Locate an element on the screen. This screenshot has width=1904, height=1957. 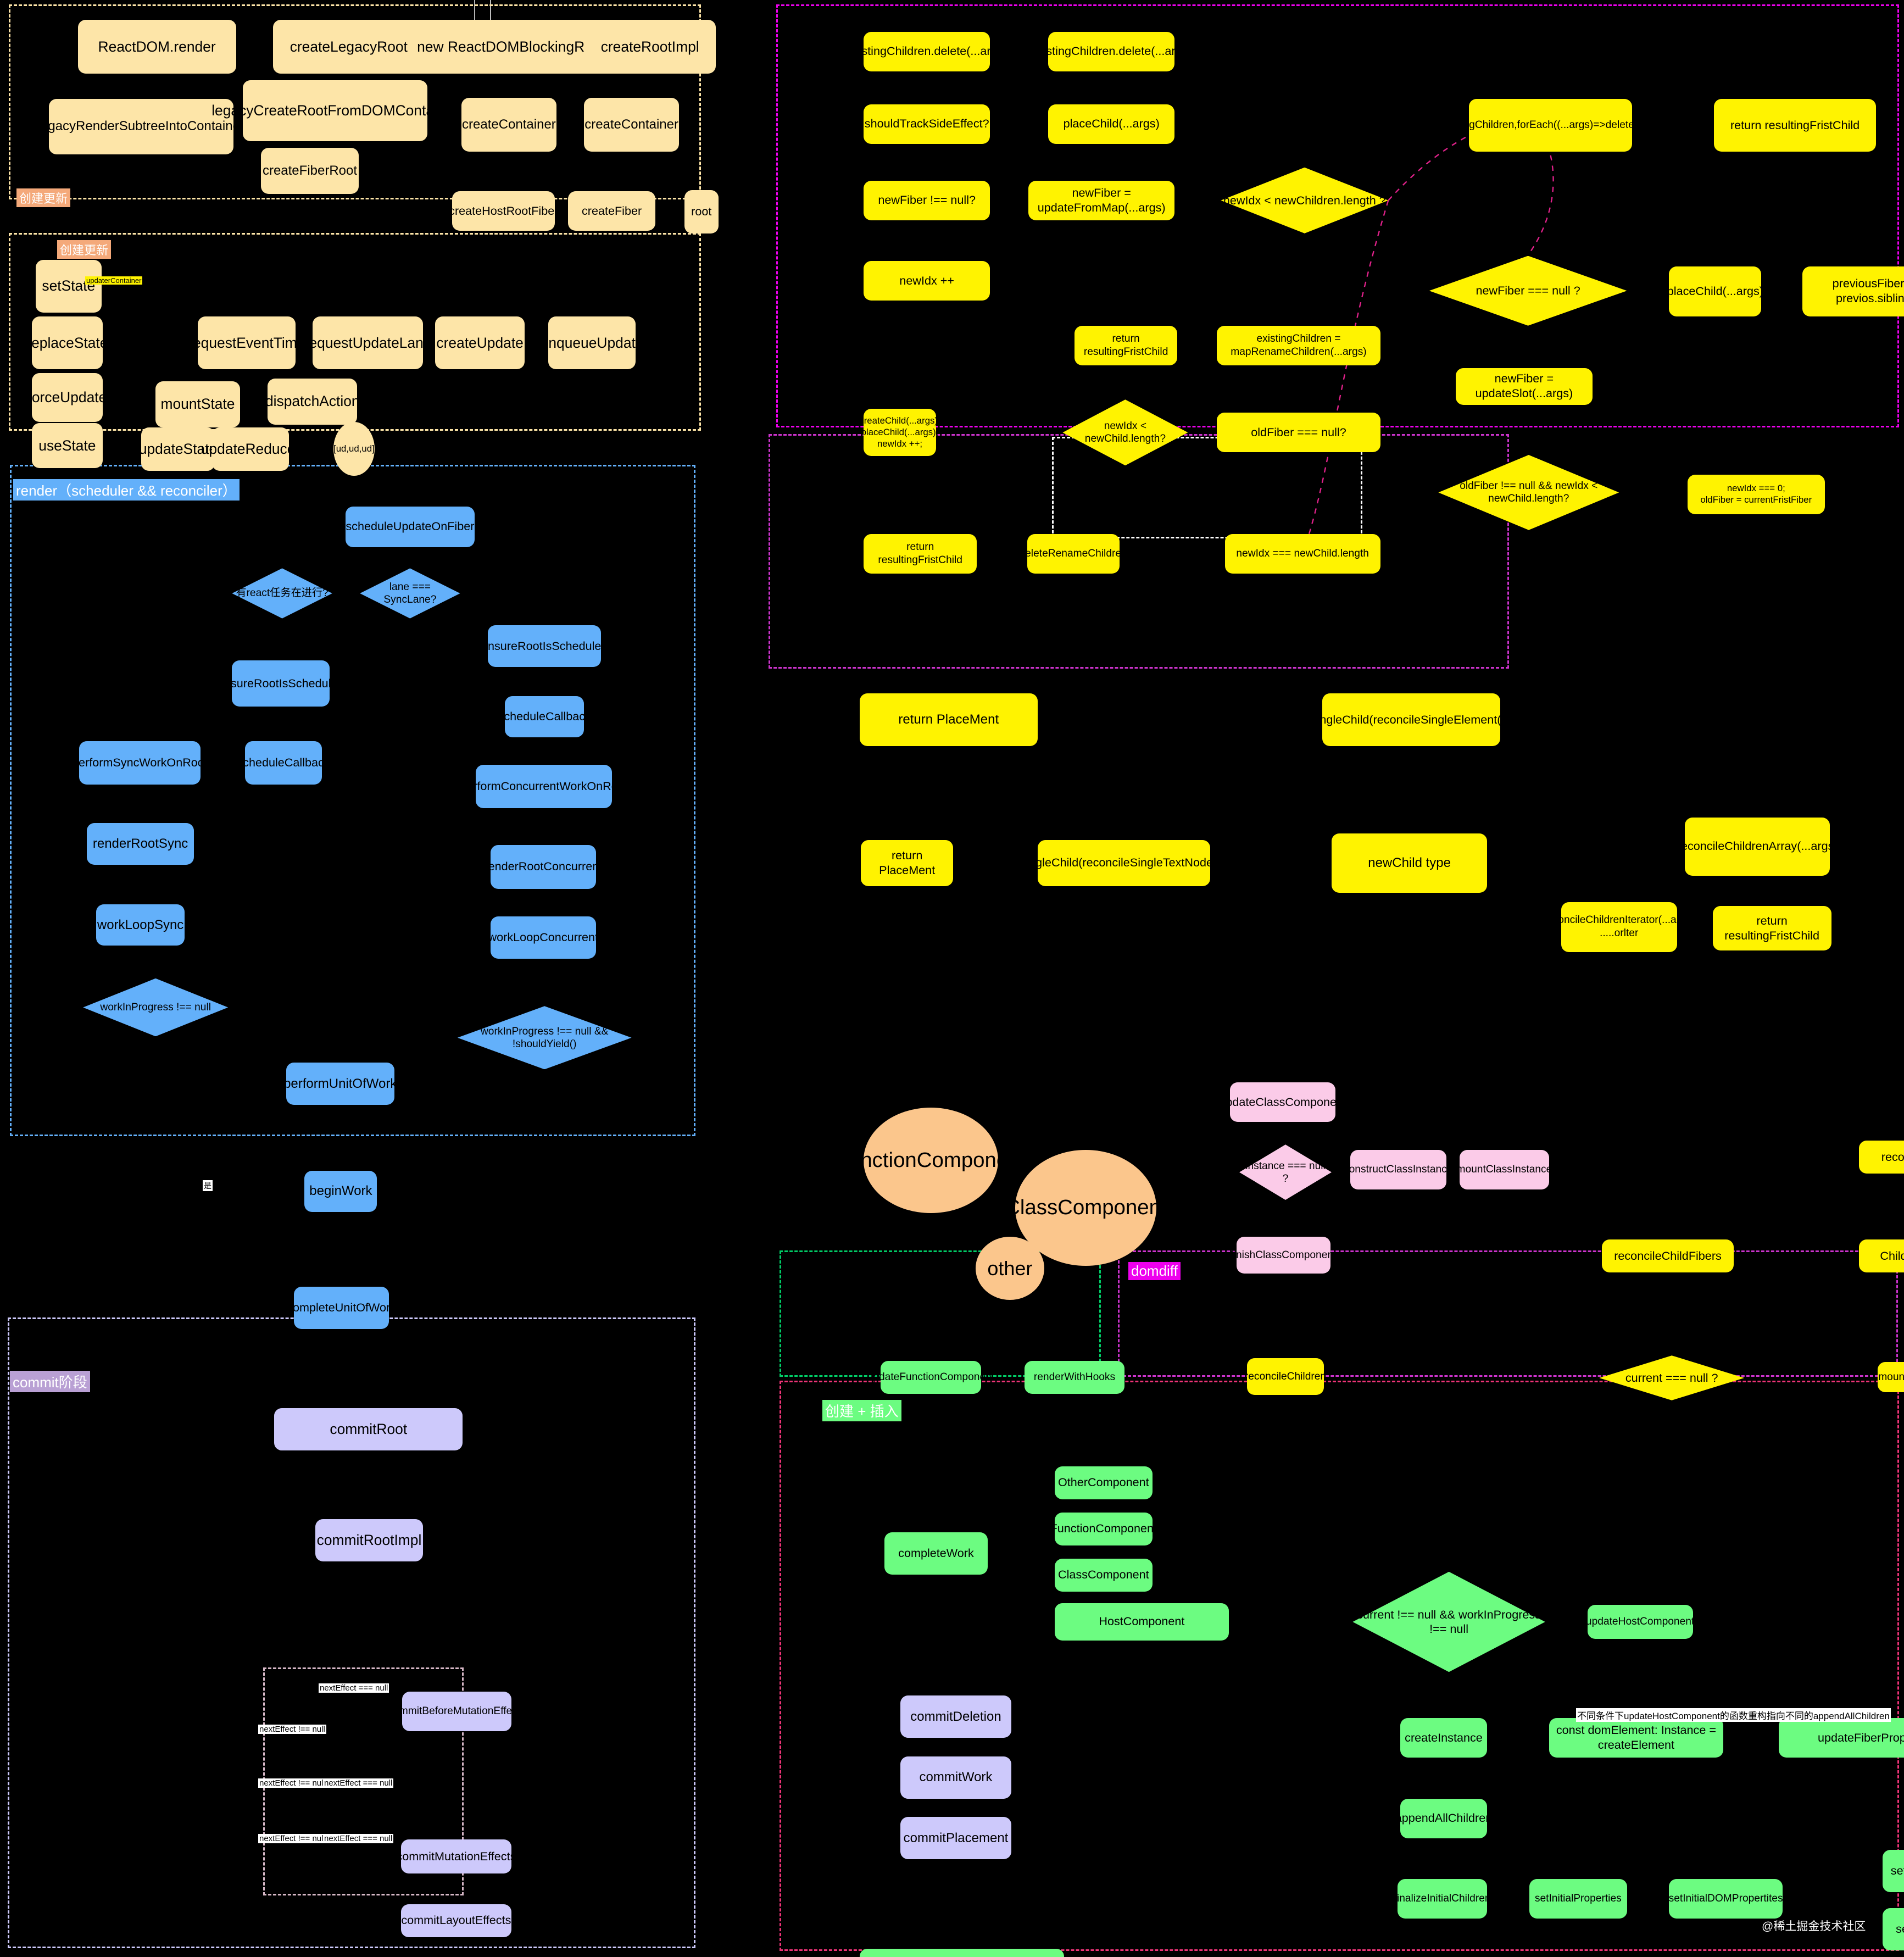
node-schedule-callback-2: scheduleCallback is located at coordinates (283, 763).